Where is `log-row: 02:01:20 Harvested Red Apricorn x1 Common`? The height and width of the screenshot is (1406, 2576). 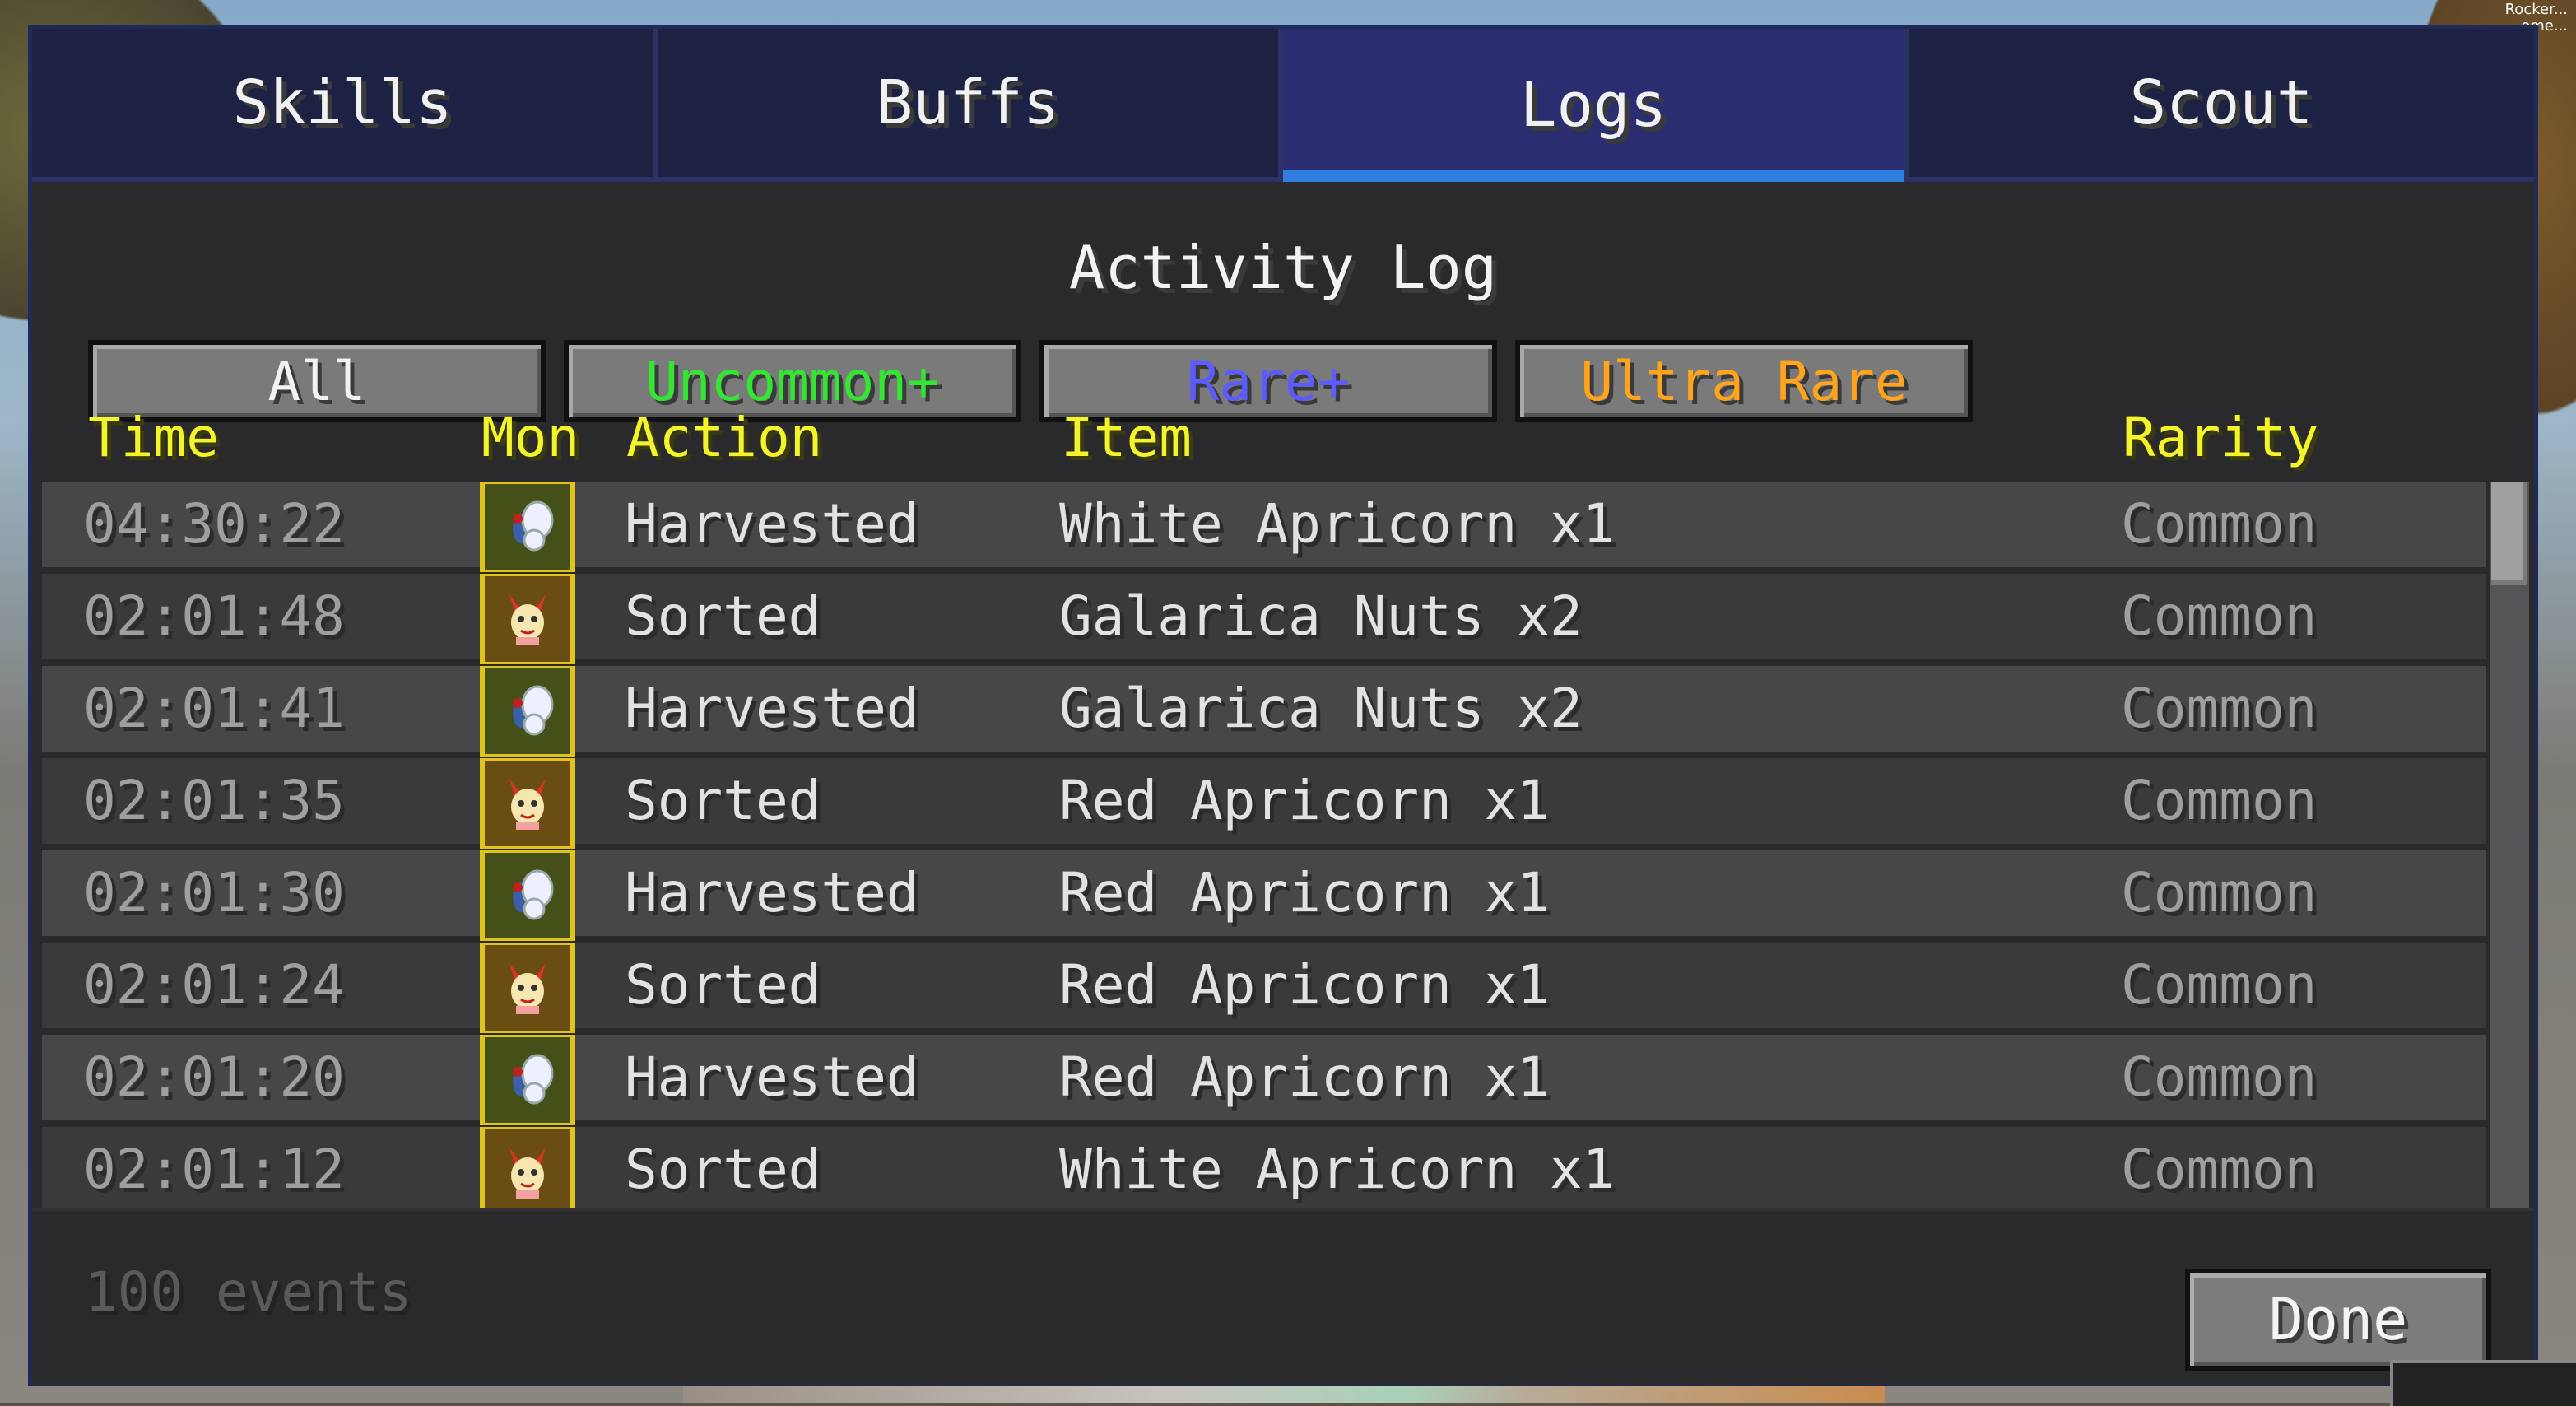 log-row: 02:01:20 Harvested Red Apricorn x1 Common is located at coordinates (1264, 1080).